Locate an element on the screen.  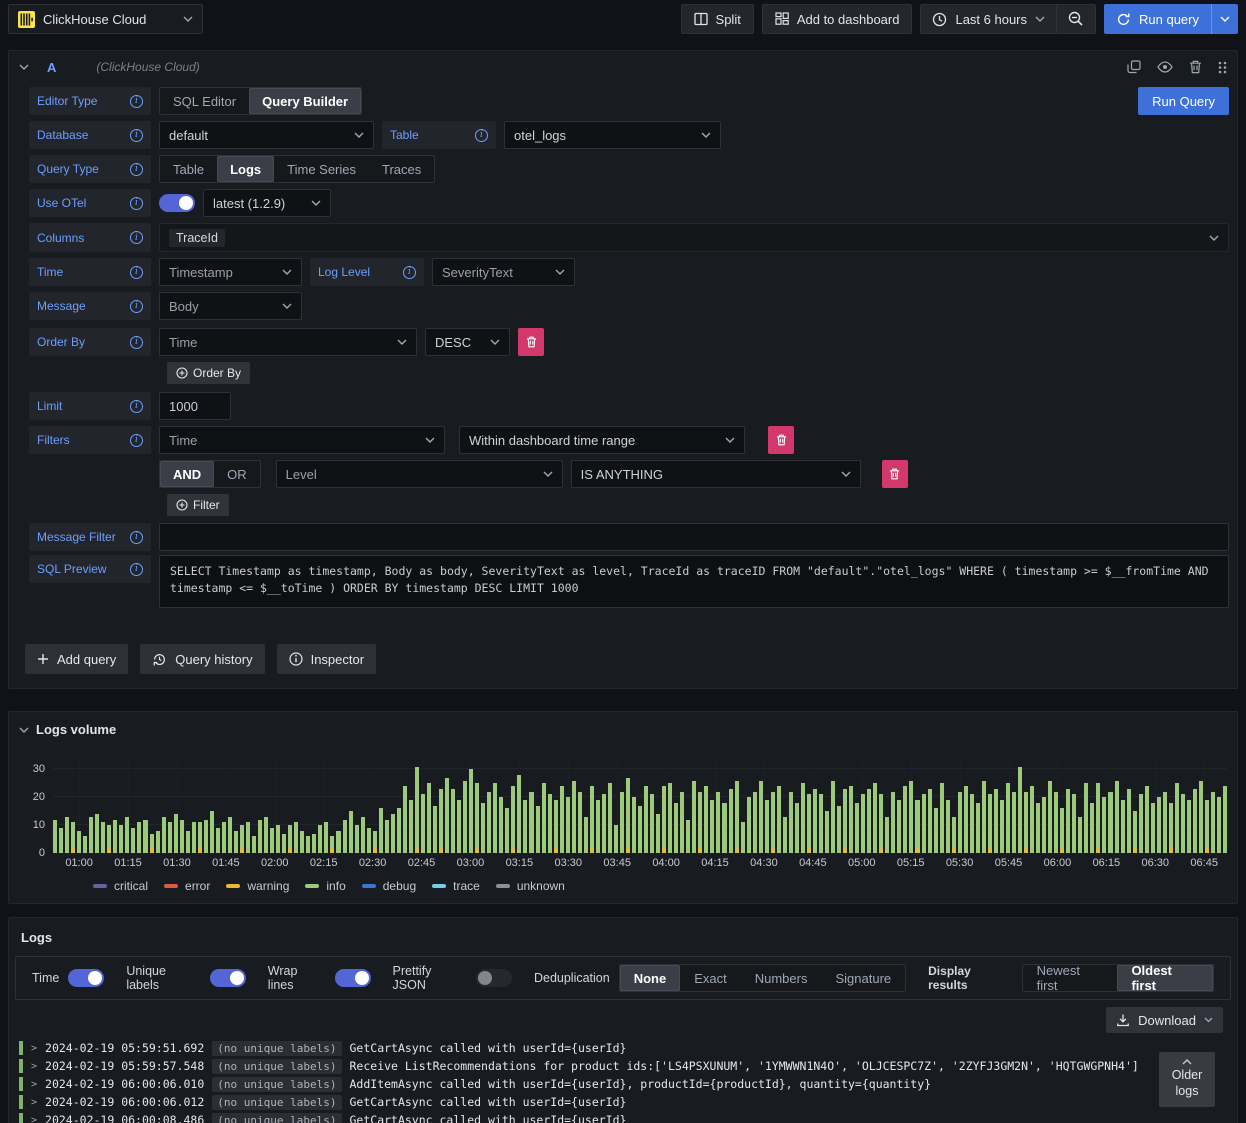
display-results-group-option-newest-first: Newest first is located at coordinates (1070, 978).